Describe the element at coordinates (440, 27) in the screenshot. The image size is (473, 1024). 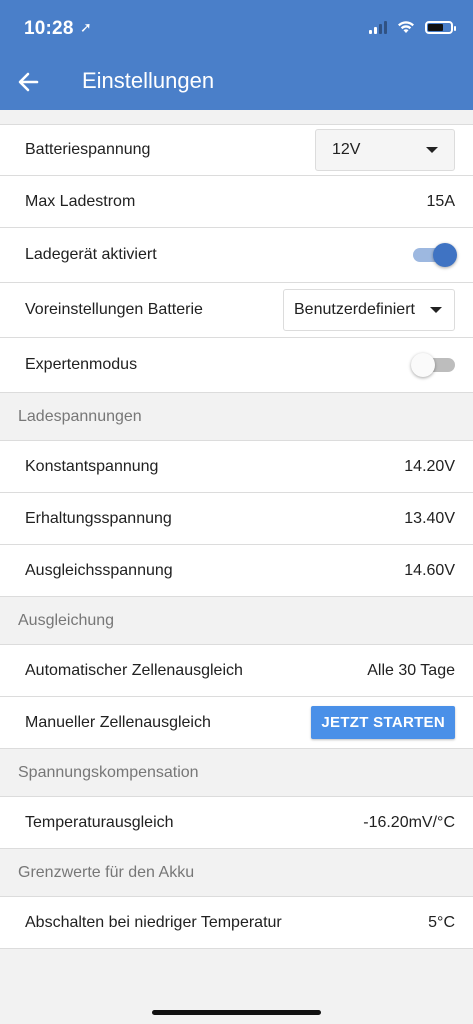
I see `battery-icon` at that location.